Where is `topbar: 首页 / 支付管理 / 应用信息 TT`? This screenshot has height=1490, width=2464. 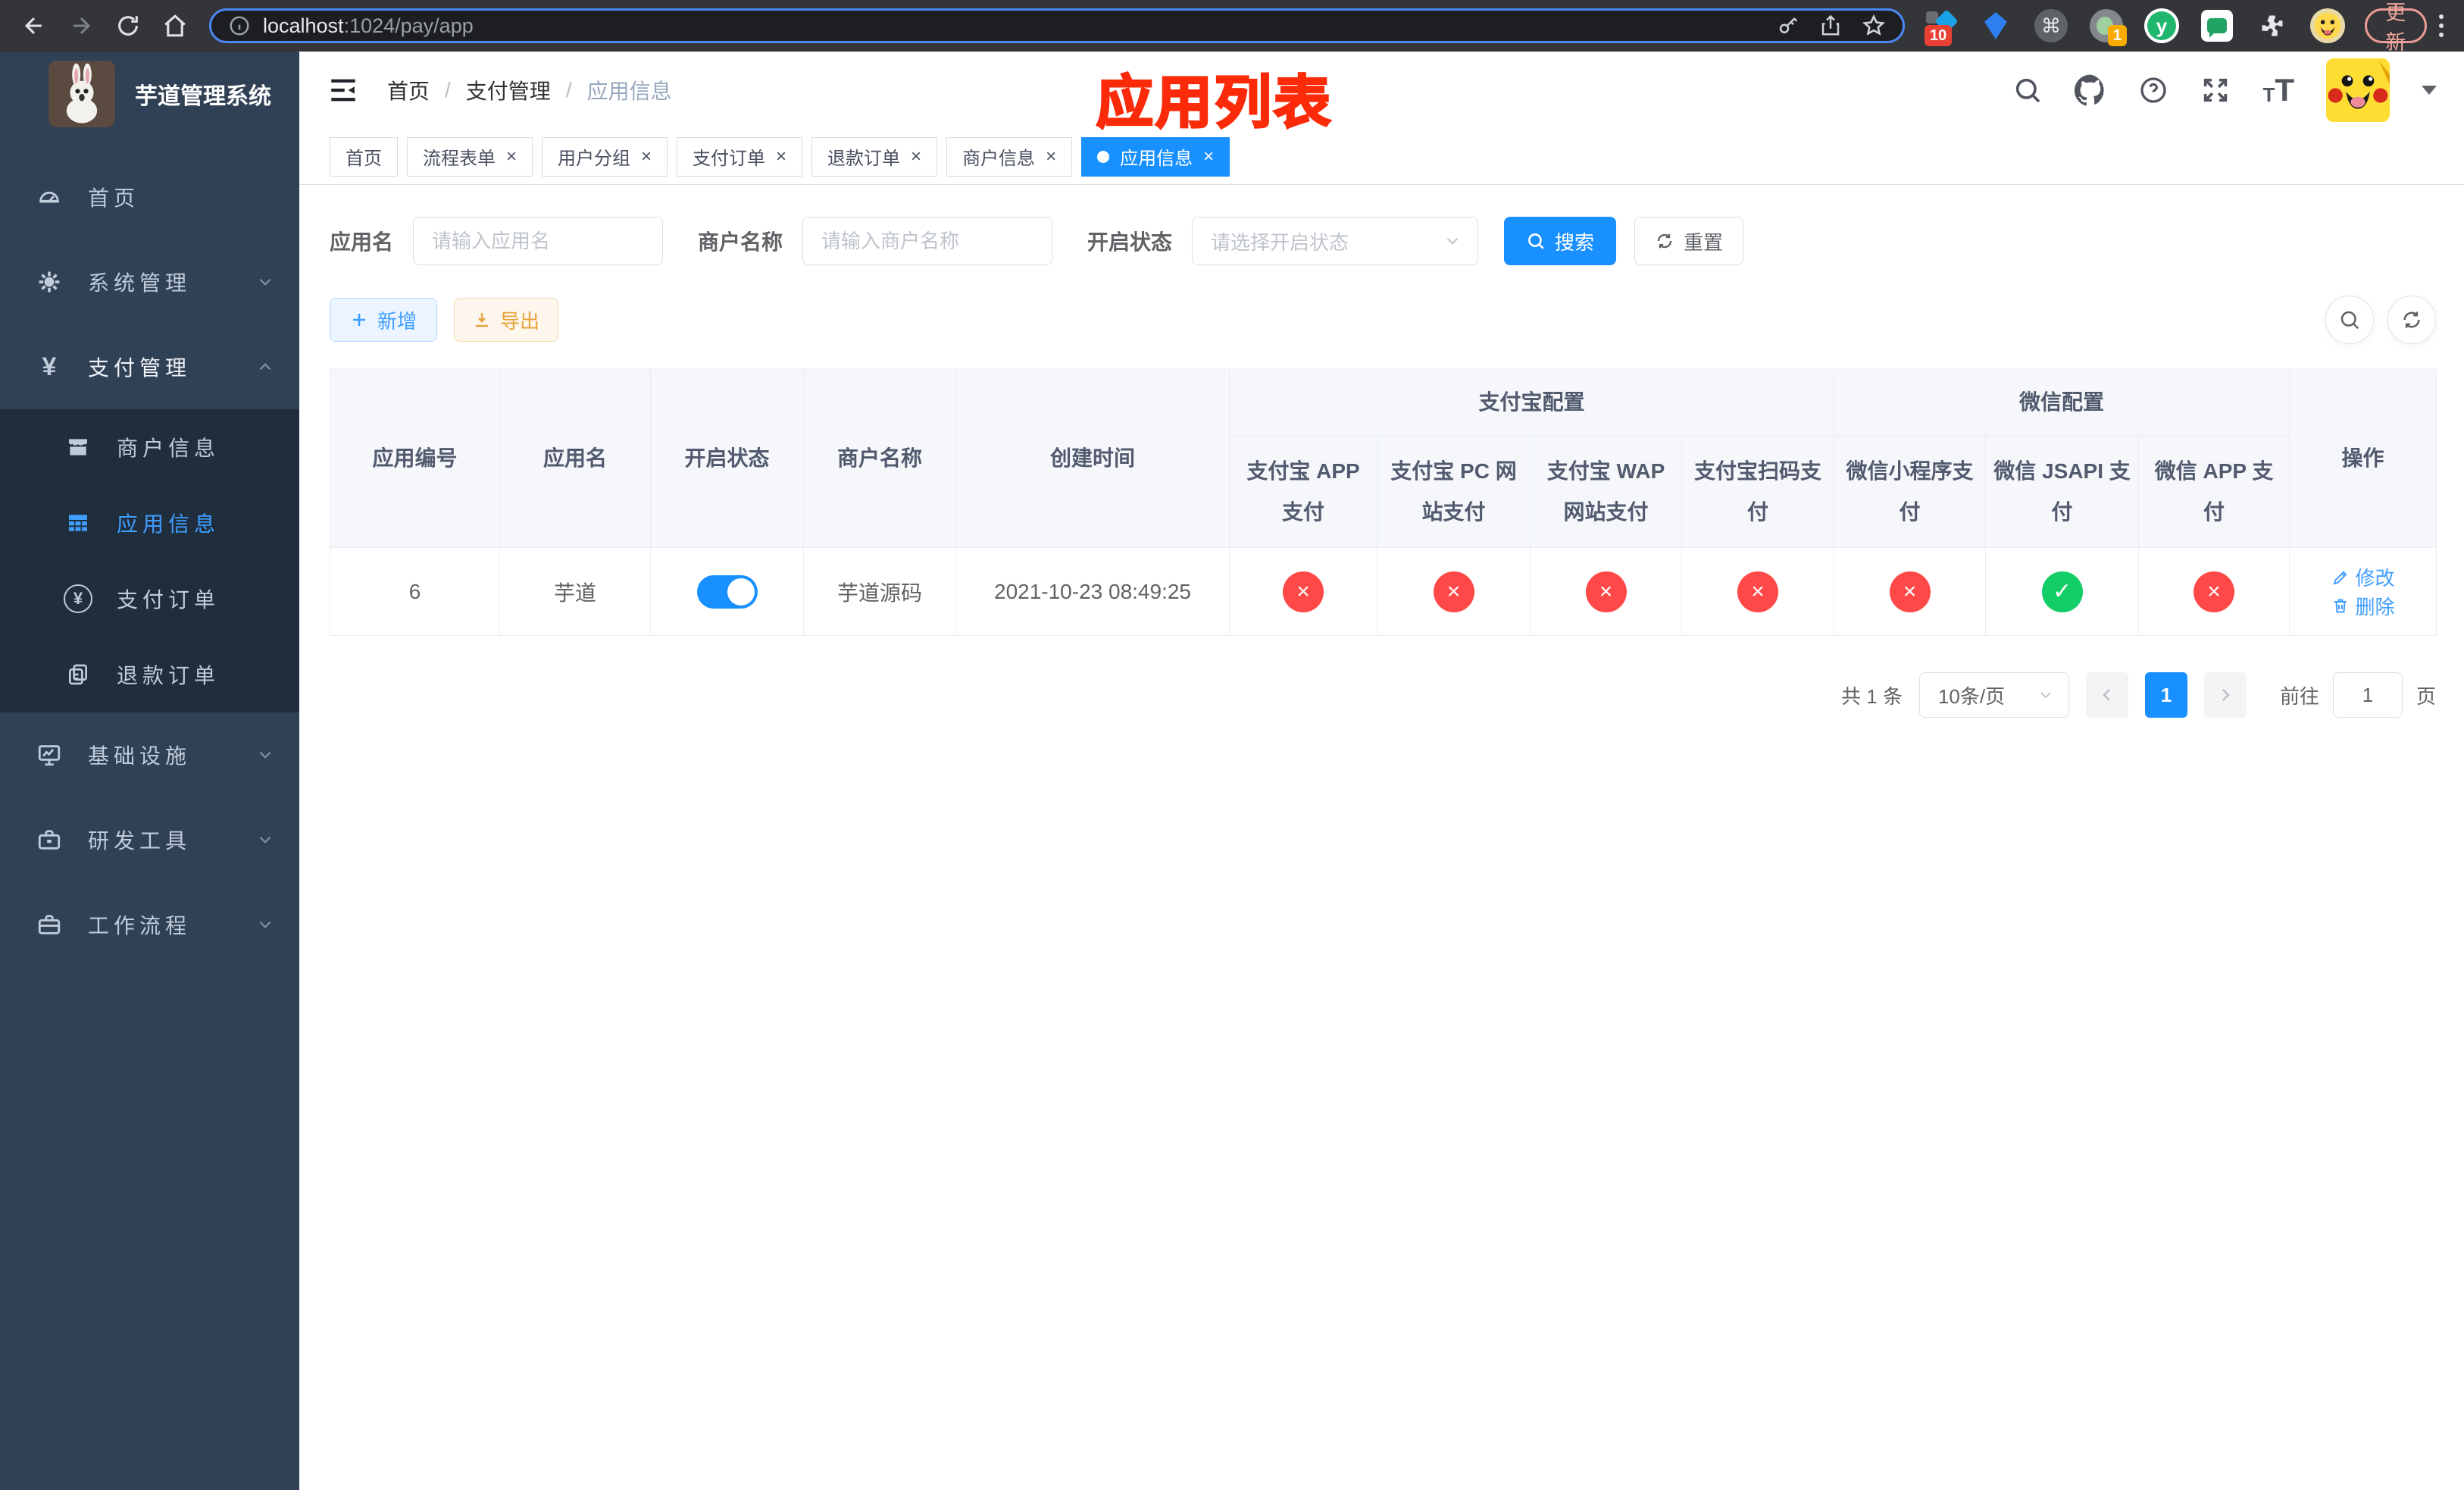 topbar: 首页 / 支付管理 / 应用信息 TT is located at coordinates (1381, 90).